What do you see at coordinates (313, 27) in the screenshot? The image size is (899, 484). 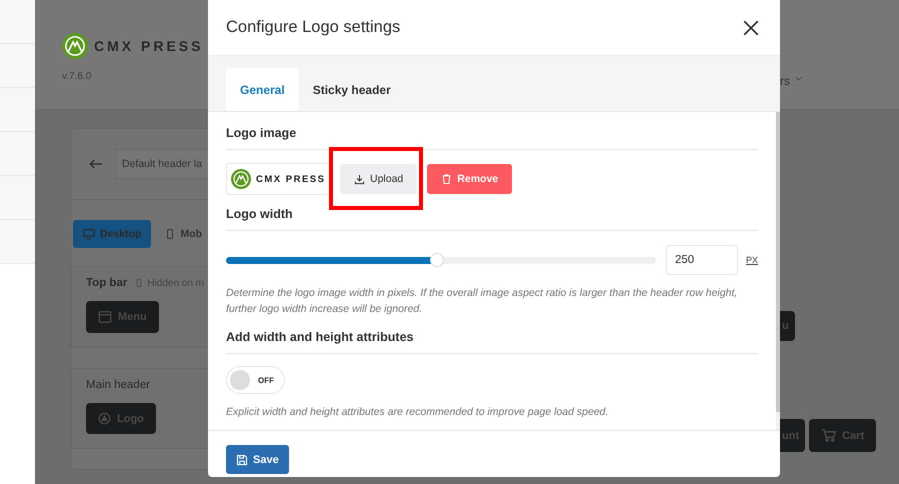 I see `dialog-title: Configure Logo settings` at bounding box center [313, 27].